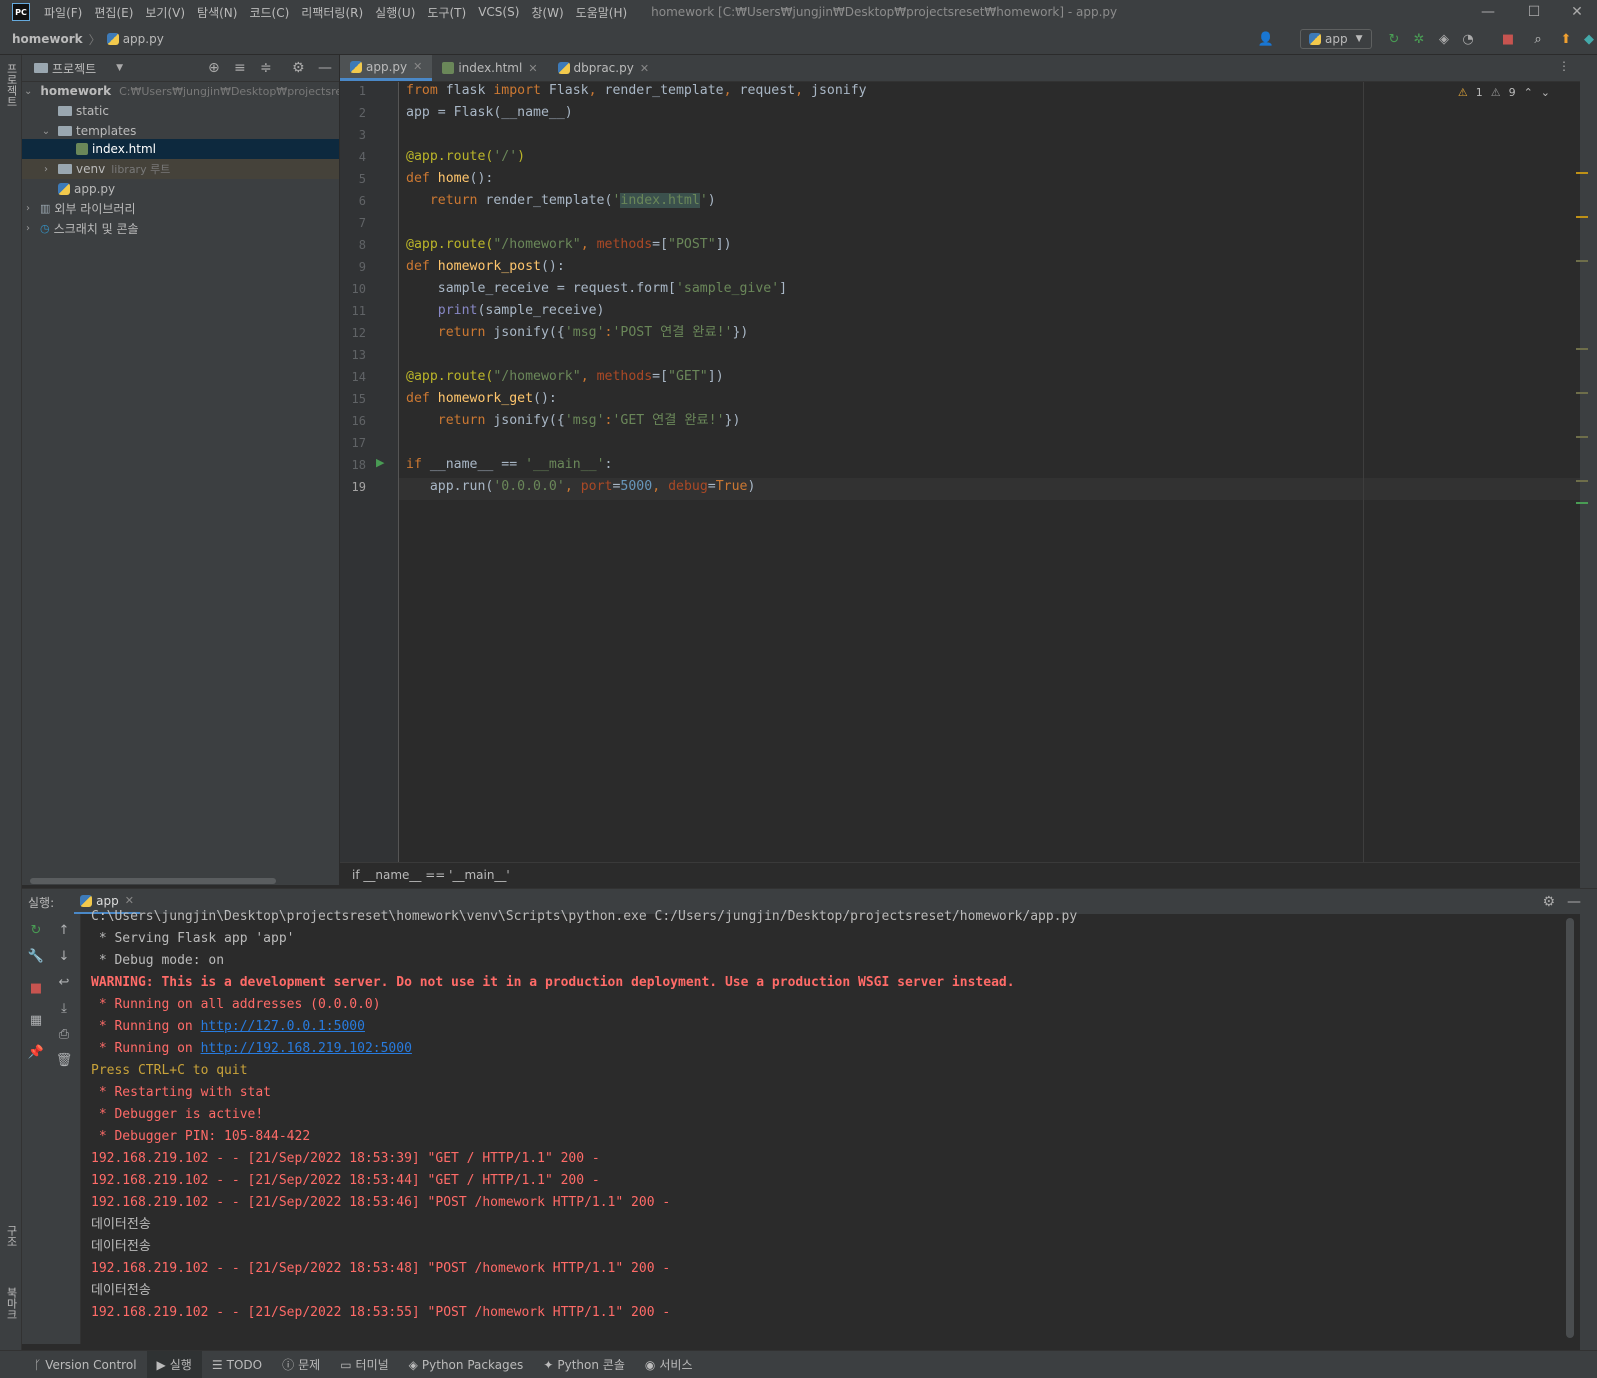 This screenshot has height=1378, width=1597. Describe the element at coordinates (11, 85) in the screenshot. I see `project-tool-label: 프로젝트` at that location.